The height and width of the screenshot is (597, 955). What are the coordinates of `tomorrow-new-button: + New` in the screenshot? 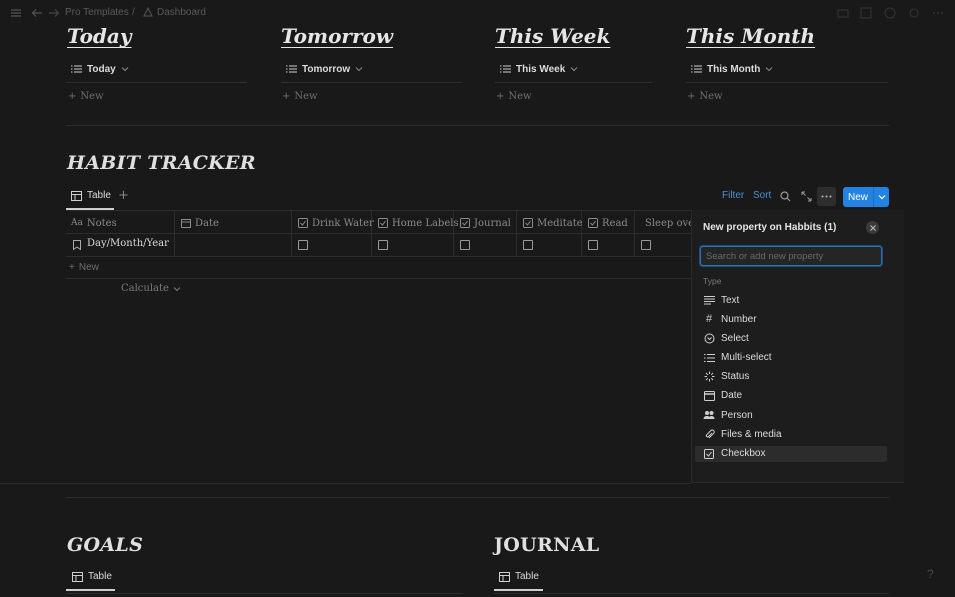 It's located at (300, 96).